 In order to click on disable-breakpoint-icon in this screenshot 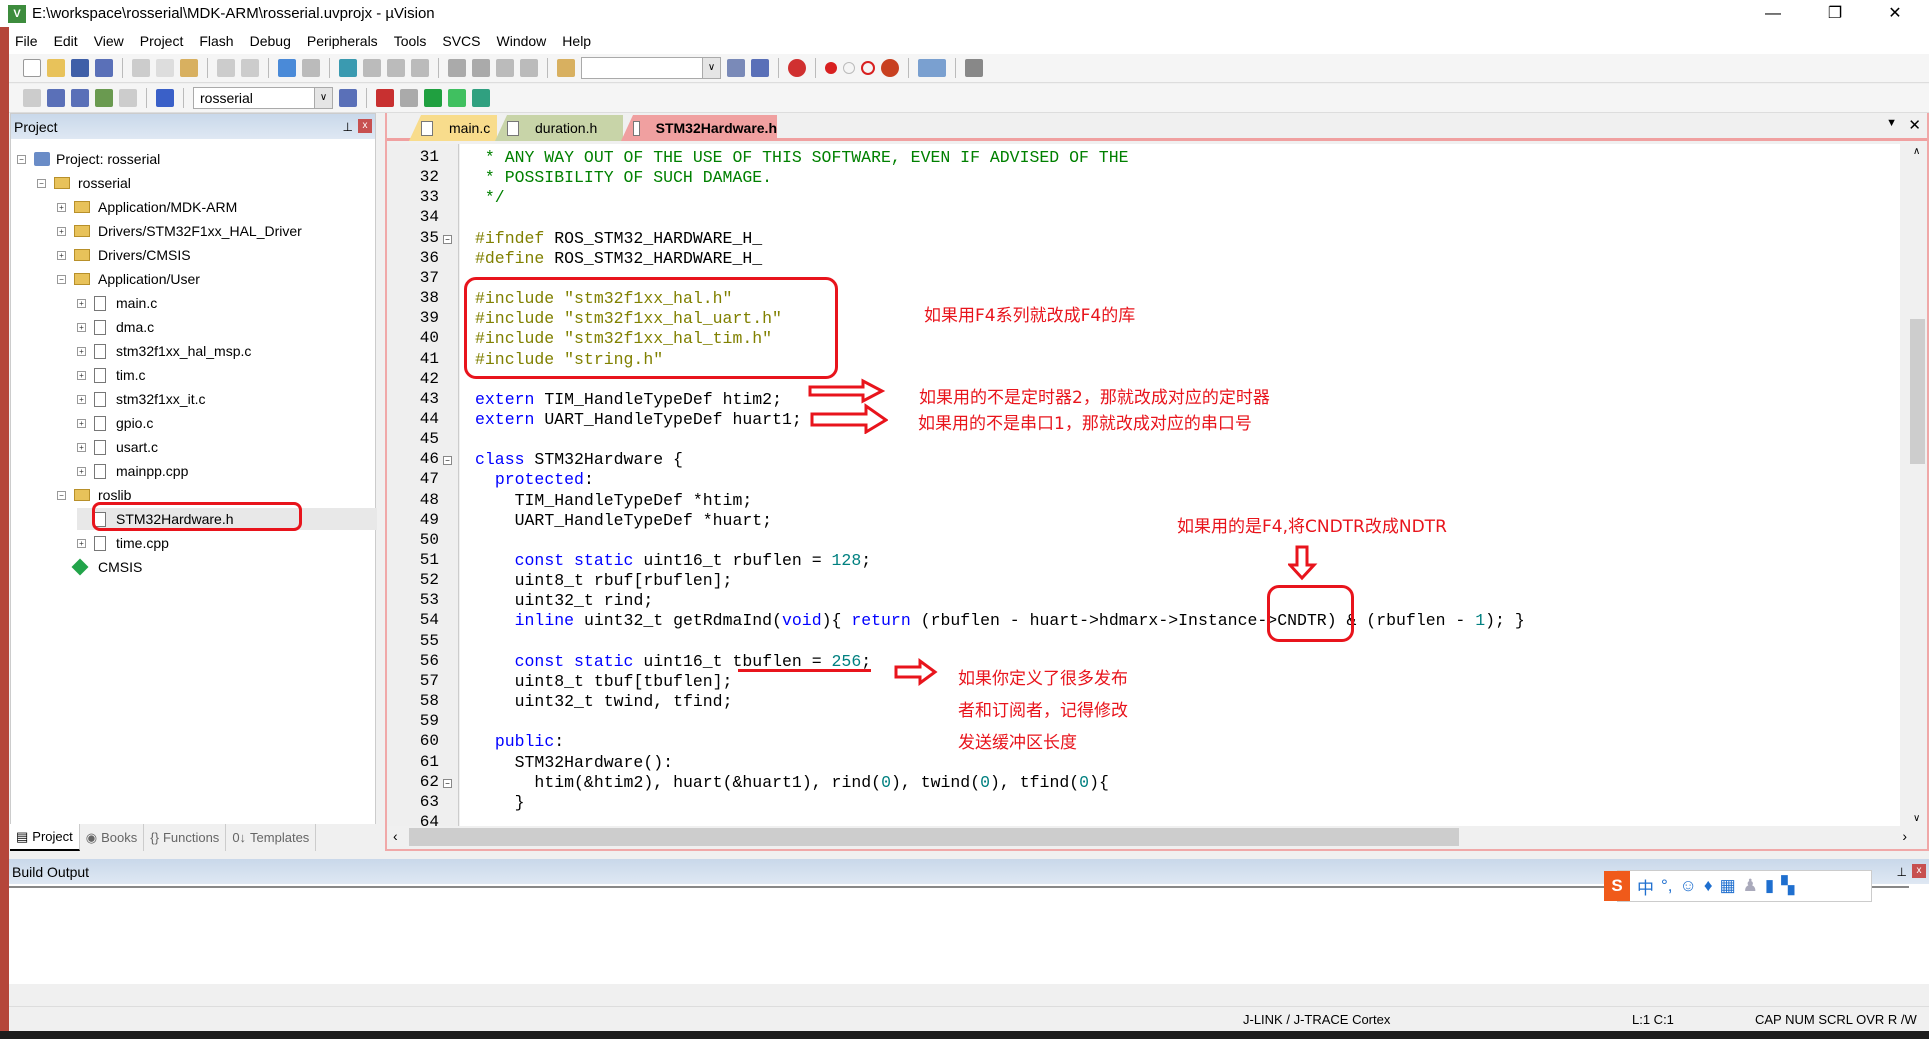, I will do `click(849, 68)`.